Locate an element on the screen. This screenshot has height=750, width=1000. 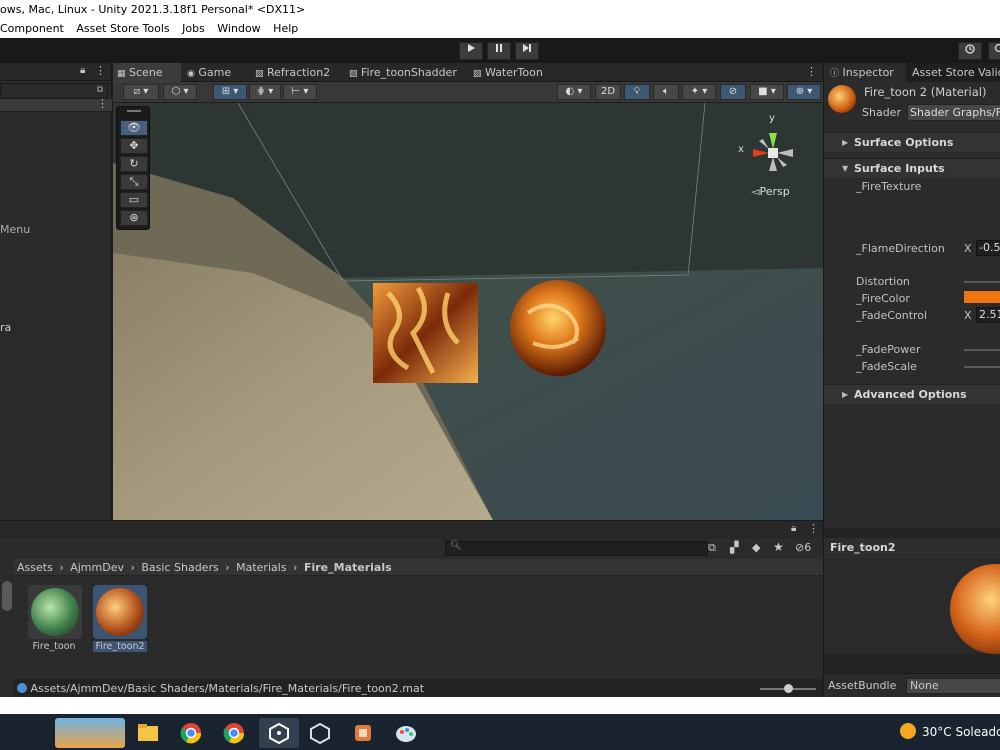
tab-scene: ▦ Scene is located at coordinates (147, 72).